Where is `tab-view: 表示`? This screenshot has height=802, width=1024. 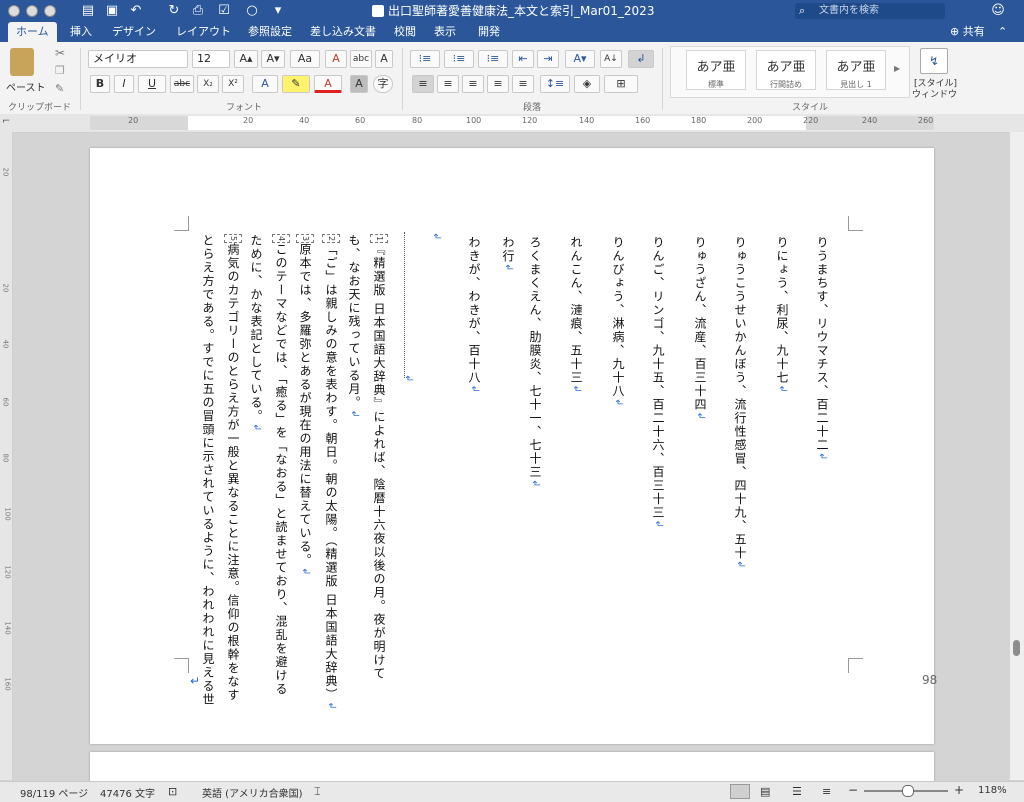
tab-view: 表示 is located at coordinates (445, 32).